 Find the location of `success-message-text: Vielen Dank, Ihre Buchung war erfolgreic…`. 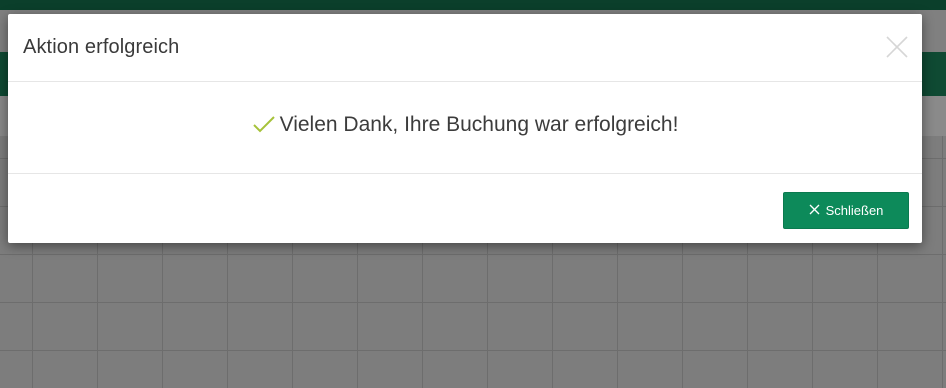

success-message-text: Vielen Dank, Ihre Buchung war erfolgreic… is located at coordinates (479, 124).